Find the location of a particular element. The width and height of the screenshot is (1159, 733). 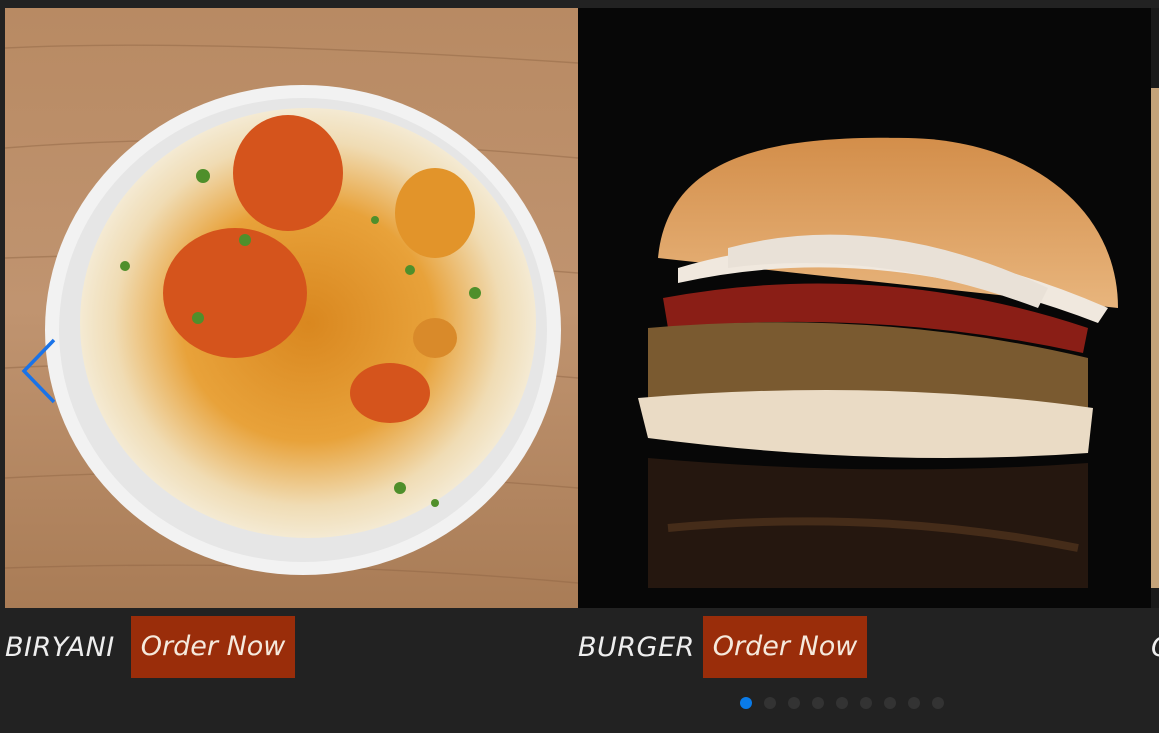

dish-name-partial: C is located at coordinates (1155, 647).